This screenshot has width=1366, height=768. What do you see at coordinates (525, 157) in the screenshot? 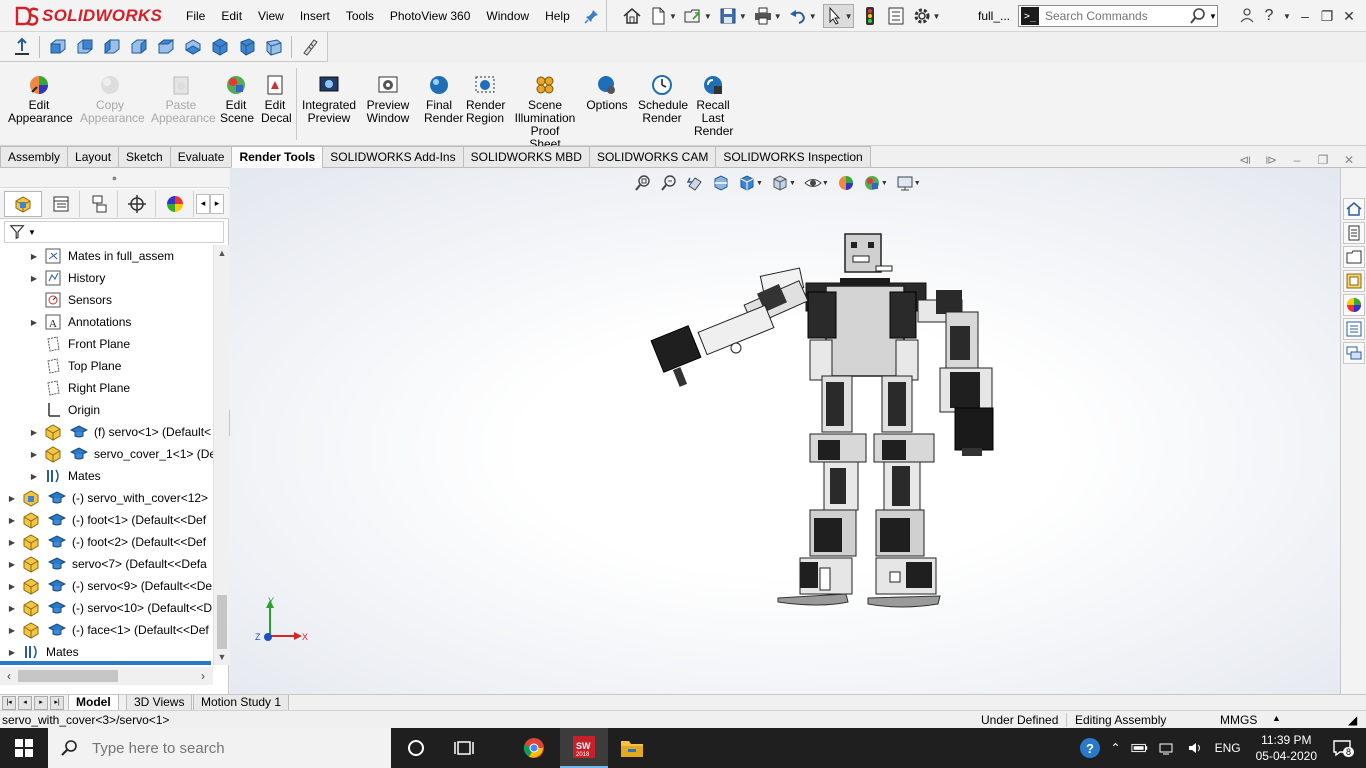
I see `tab-solidworks-mbd: SOLIDWORKS MBD` at bounding box center [525, 157].